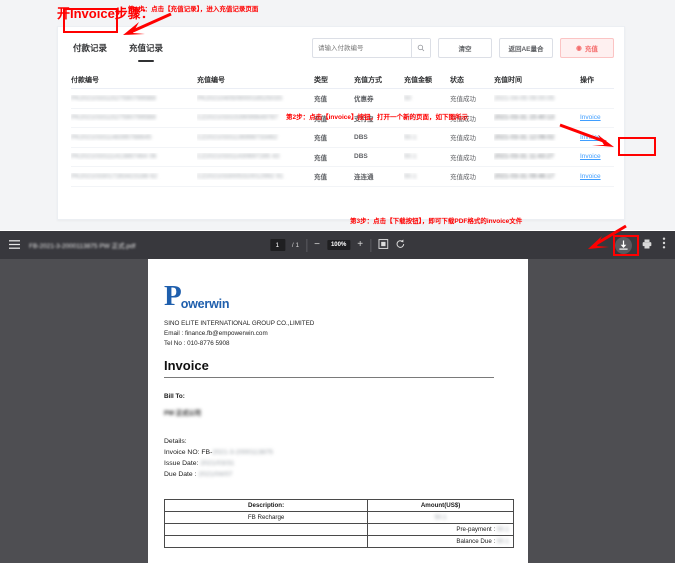  What do you see at coordinates (114, 176) in the screenshot?
I see `cell-payment-no: PK2021033017283423188 62` at bounding box center [114, 176].